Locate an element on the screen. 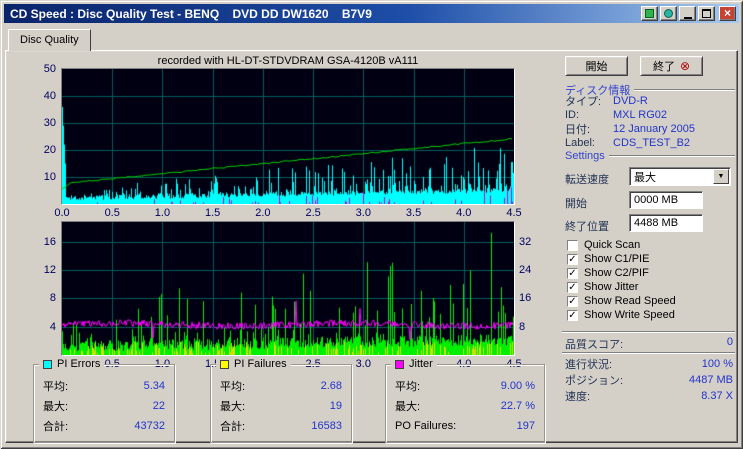 This screenshot has width=743, height=449. tab-label: Disc Quality is located at coordinates (49, 40).